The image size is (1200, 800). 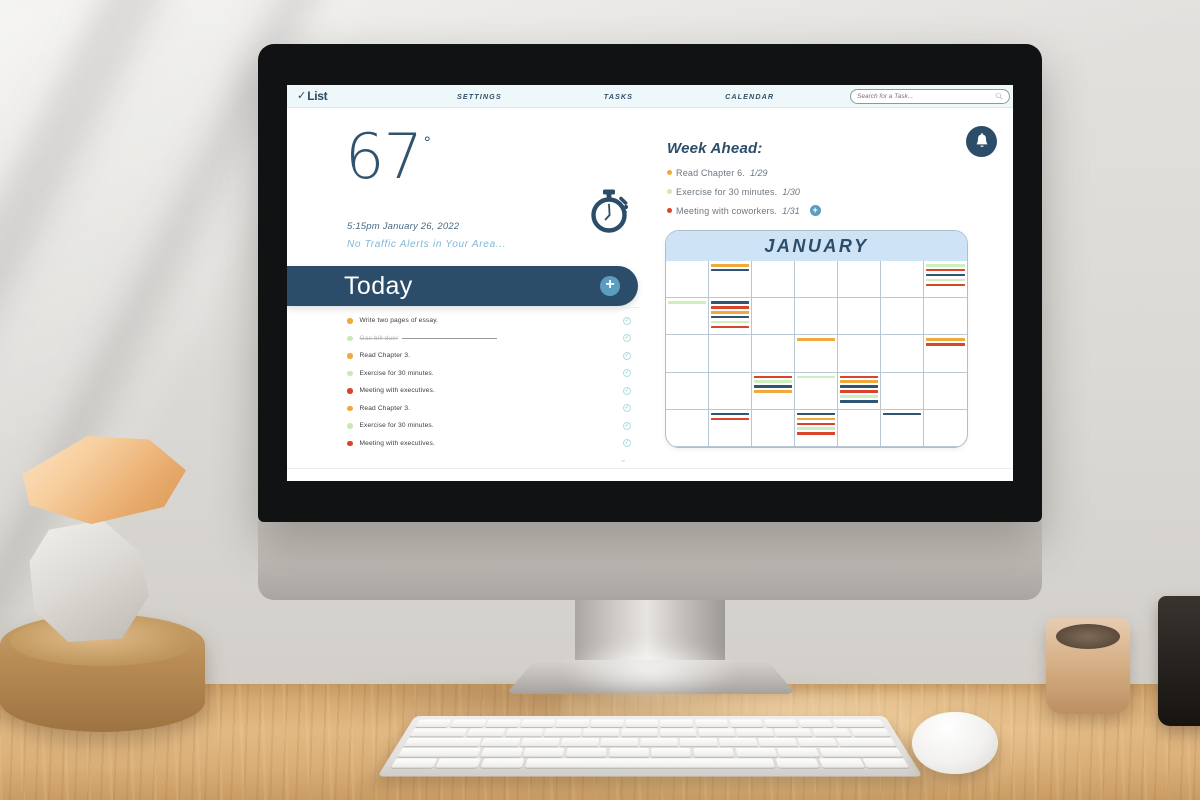 What do you see at coordinates (618, 96) in the screenshot?
I see `nav-item-tasks: TASKS` at bounding box center [618, 96].